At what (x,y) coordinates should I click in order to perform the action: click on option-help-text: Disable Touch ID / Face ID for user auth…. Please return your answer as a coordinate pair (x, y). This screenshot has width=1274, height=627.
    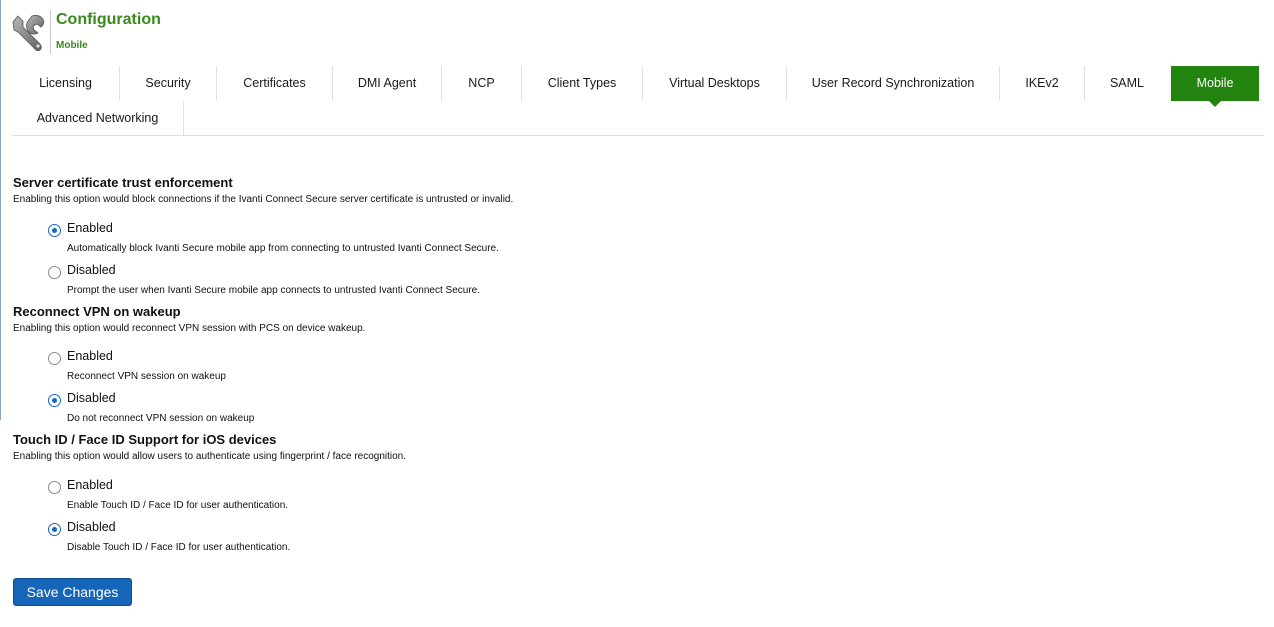
    Looking at the image, I should click on (179, 547).